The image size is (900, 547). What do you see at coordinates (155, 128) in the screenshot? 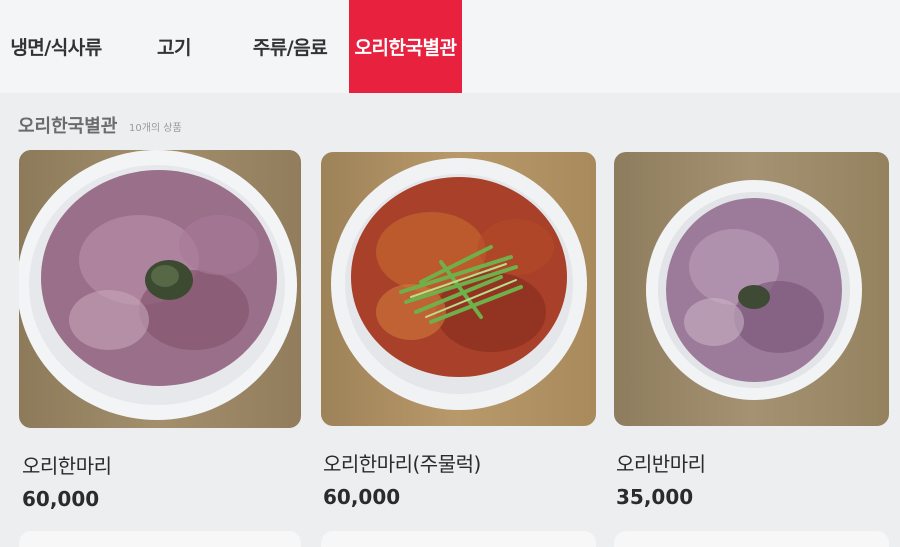
I see `product-count: 10개의 상품` at bounding box center [155, 128].